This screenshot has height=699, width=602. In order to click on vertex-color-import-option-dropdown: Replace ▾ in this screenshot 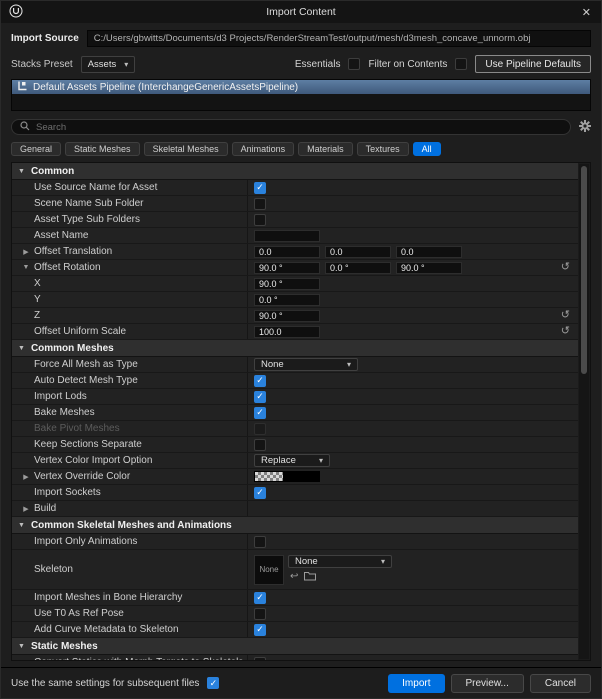, I will do `click(292, 460)`.